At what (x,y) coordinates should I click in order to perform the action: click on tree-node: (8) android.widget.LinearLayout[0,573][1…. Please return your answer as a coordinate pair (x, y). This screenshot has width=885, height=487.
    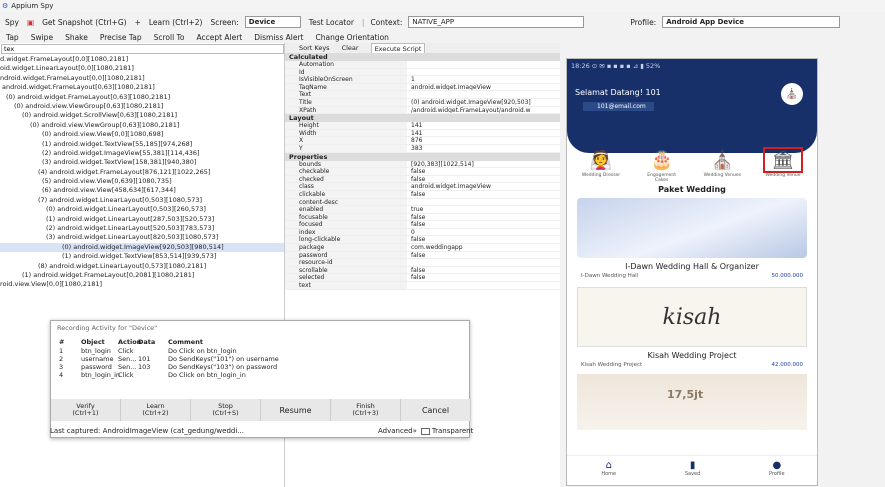
    Looking at the image, I should click on (142, 266).